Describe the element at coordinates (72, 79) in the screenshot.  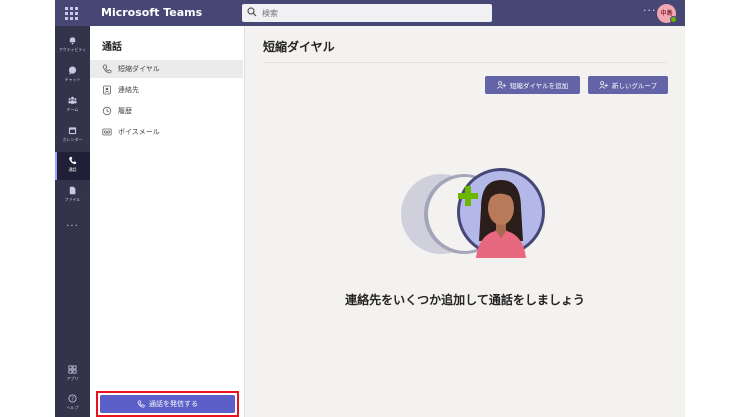
I see `rail-item-label: チャット` at that location.